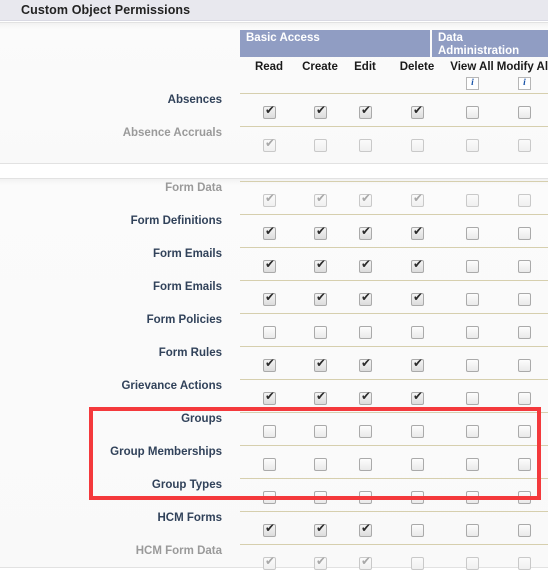 This screenshot has width=548, height=577. What do you see at coordinates (472, 83) in the screenshot?
I see `info-icon-view-all: i` at bounding box center [472, 83].